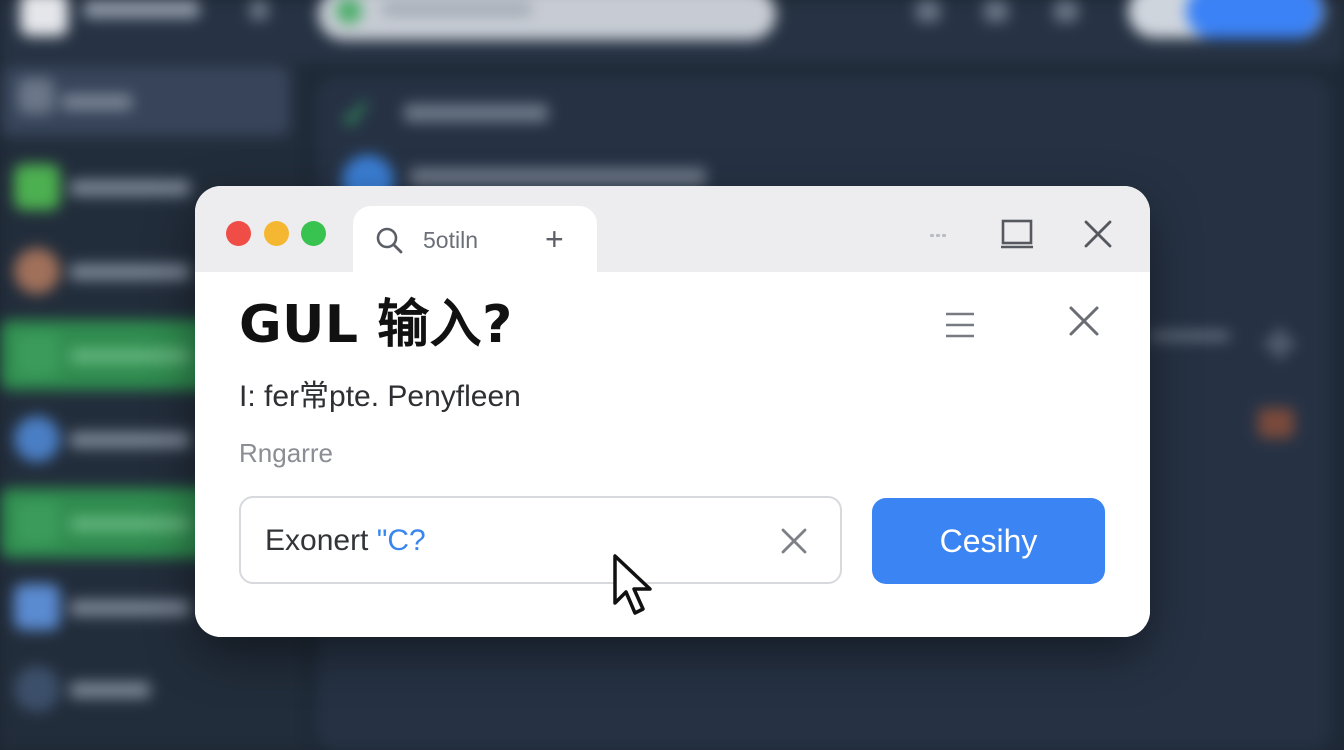 The image size is (1344, 750). Describe the element at coordinates (554, 239) in the screenshot. I see `new-tab-plus-icon: +` at that location.